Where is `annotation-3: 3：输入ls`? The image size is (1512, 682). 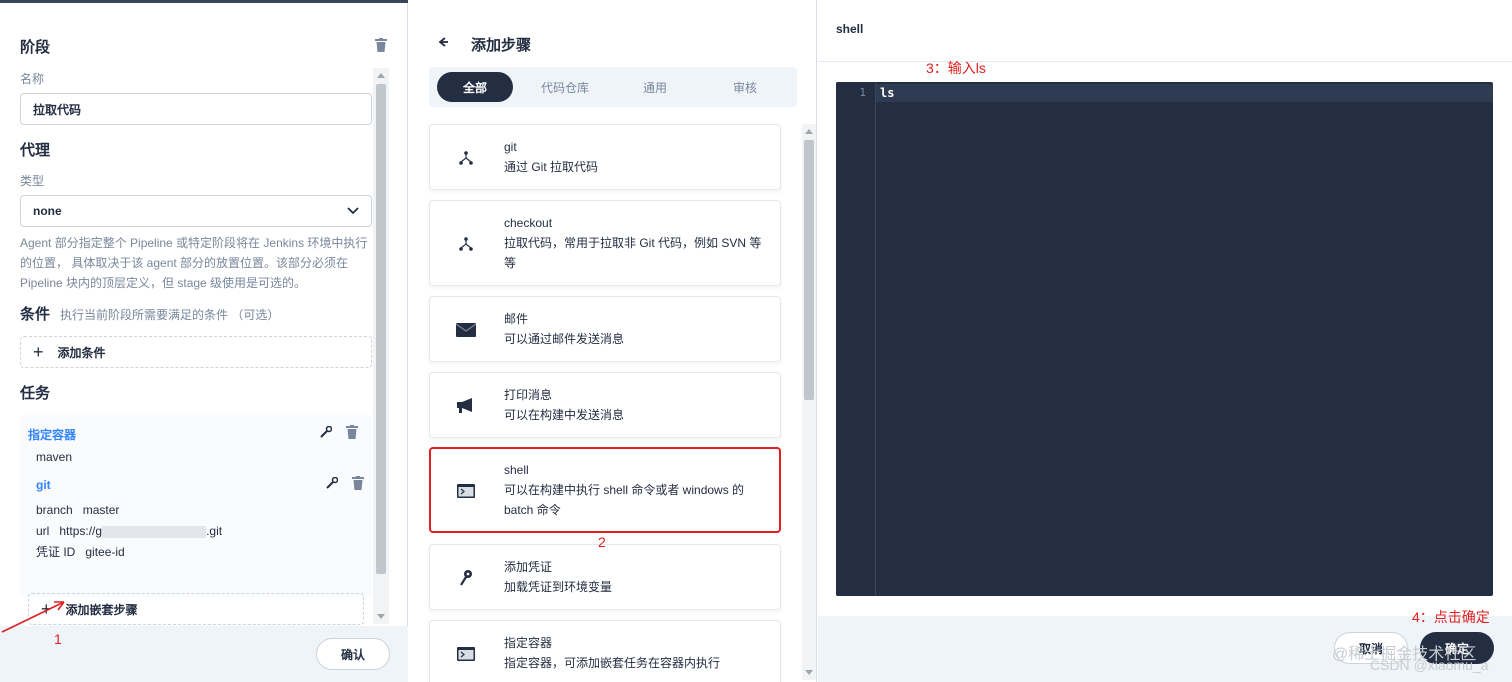
annotation-3: 3：输入ls is located at coordinates (956, 68).